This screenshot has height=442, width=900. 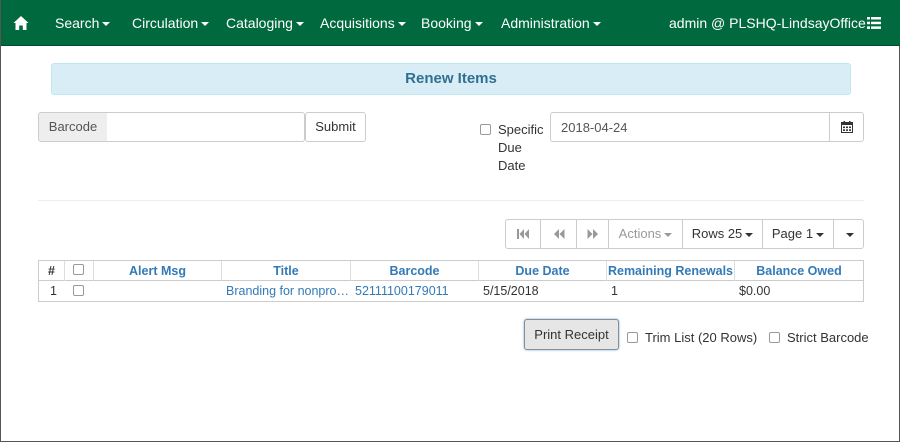 I want to click on row-remaining-renewals: 1, so click(x=614, y=291).